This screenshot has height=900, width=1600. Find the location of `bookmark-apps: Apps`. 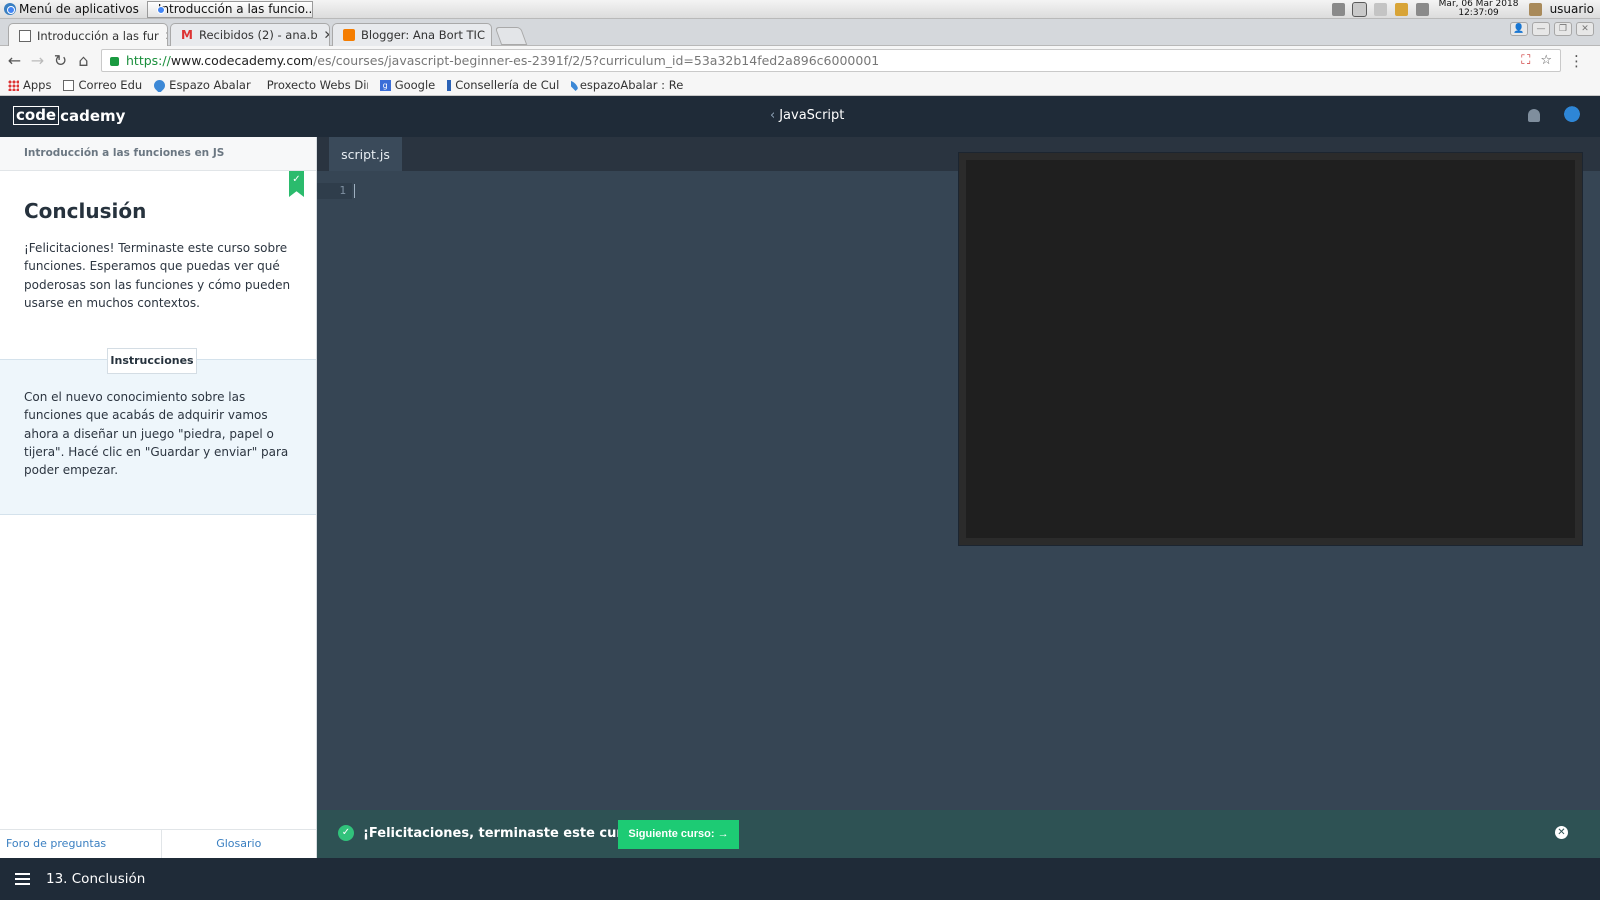

bookmark-apps: Apps is located at coordinates (29, 85).